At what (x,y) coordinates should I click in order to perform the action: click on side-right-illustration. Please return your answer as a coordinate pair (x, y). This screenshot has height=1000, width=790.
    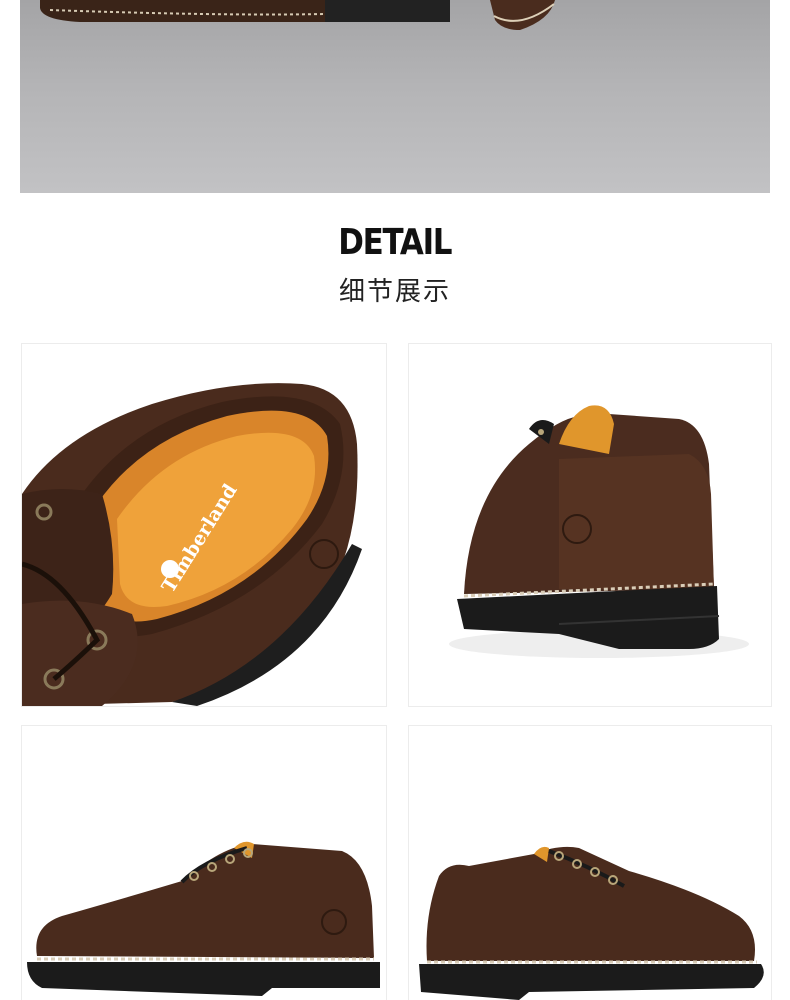
    Looking at the image, I should click on (591, 923).